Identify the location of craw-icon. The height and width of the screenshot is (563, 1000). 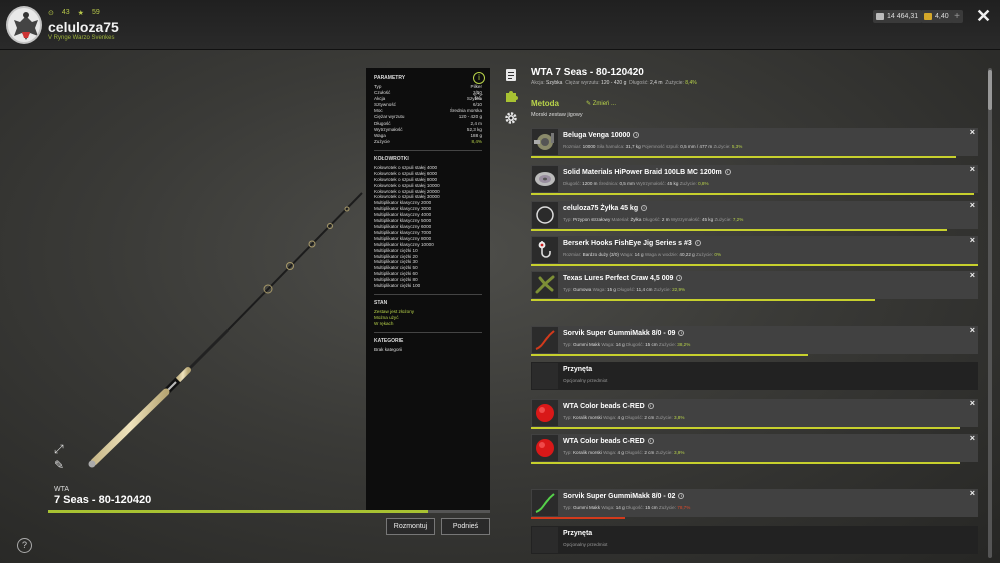
(545, 285).